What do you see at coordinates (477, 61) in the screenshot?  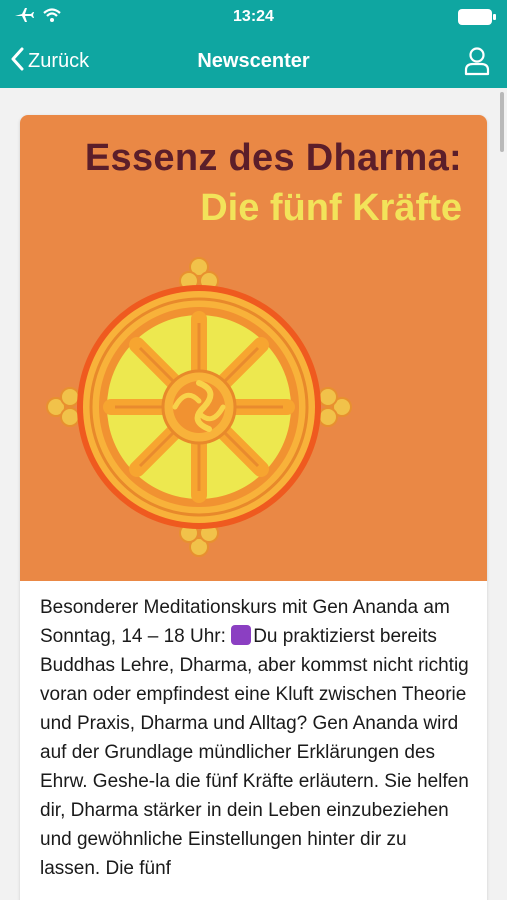 I see `profile-button` at bounding box center [477, 61].